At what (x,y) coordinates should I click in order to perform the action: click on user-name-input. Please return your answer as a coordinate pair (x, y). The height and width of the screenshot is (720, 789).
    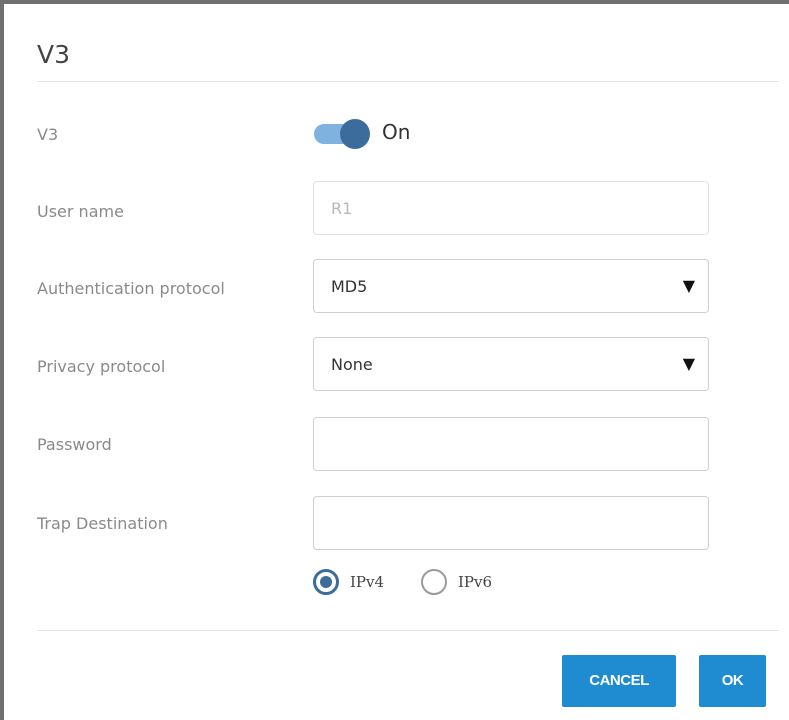
    Looking at the image, I should click on (511, 208).